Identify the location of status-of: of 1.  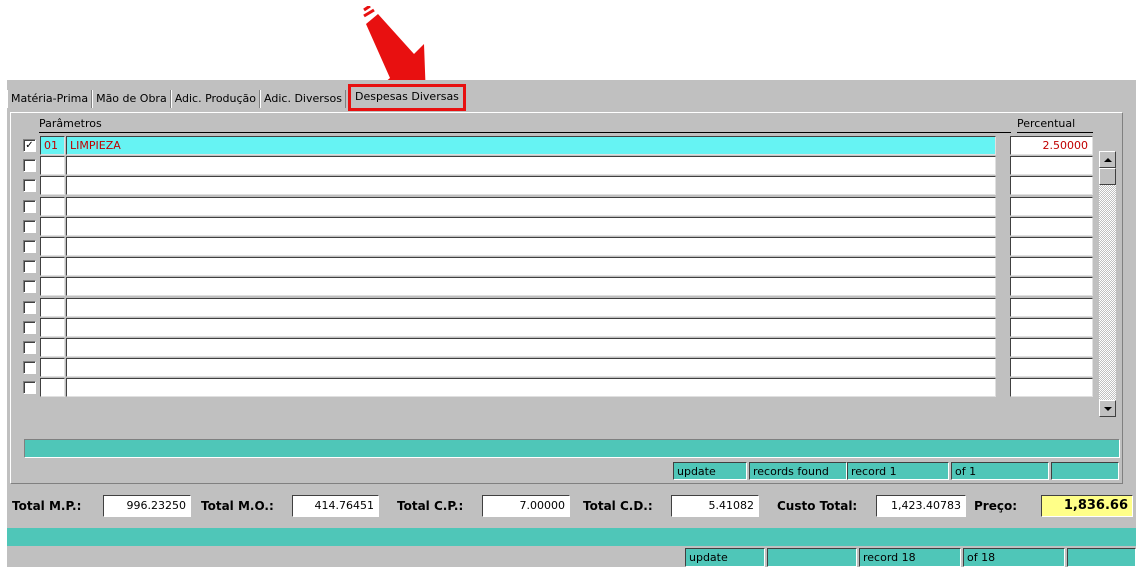
(1000, 471).